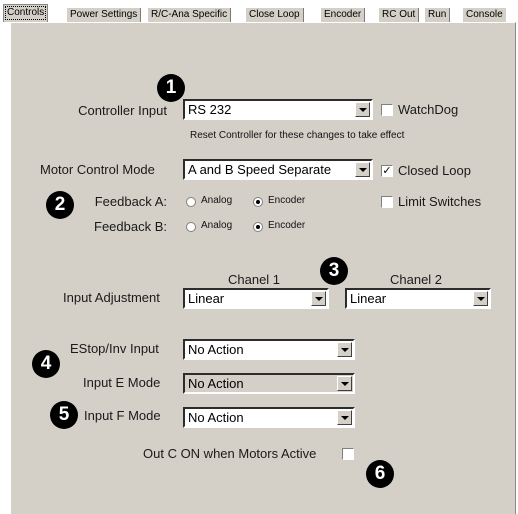 The width and height of the screenshot is (518, 514). Describe the element at coordinates (60, 205) in the screenshot. I see `callout-badge-2: 2` at that location.